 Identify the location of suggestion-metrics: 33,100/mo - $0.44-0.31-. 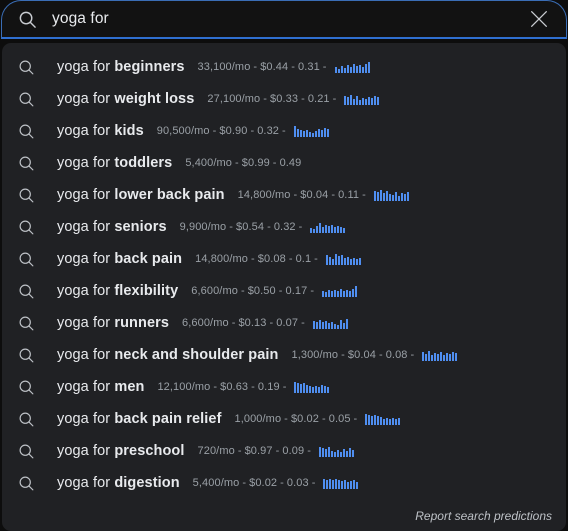
(284, 67).